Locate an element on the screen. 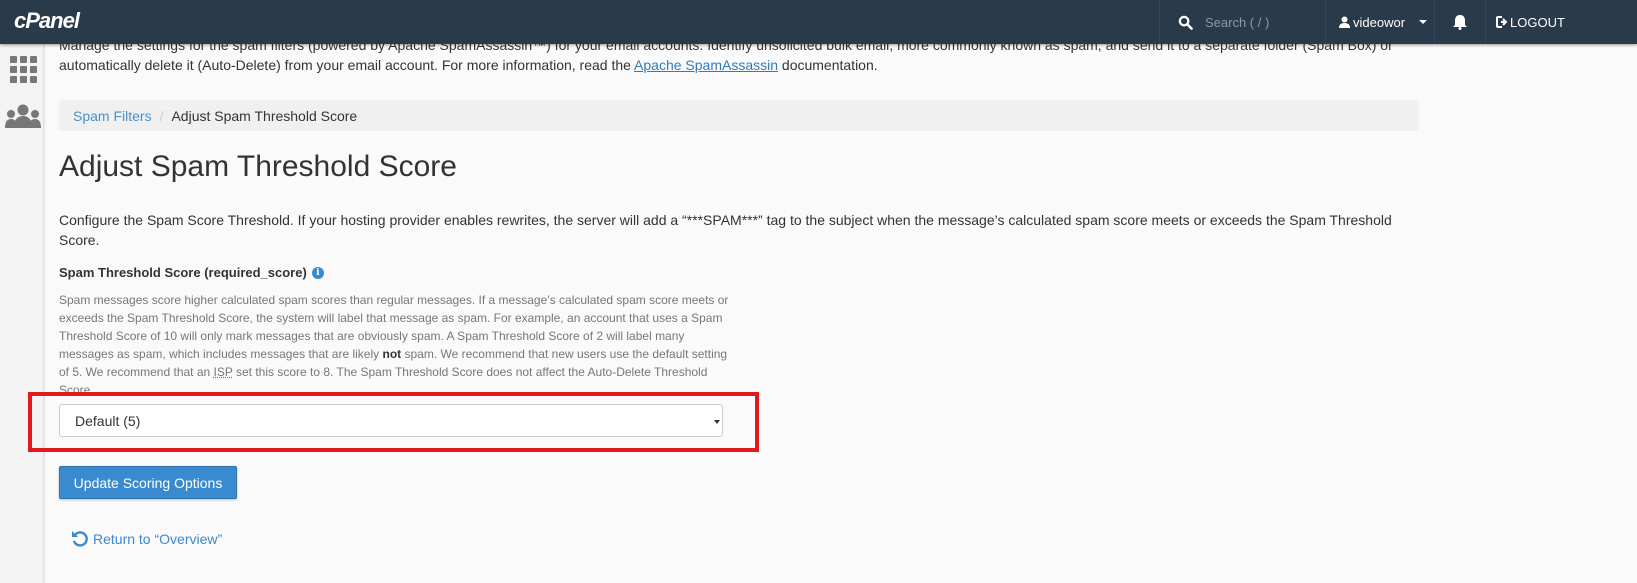  chevron-down-icon is located at coordinates (1423, 22).